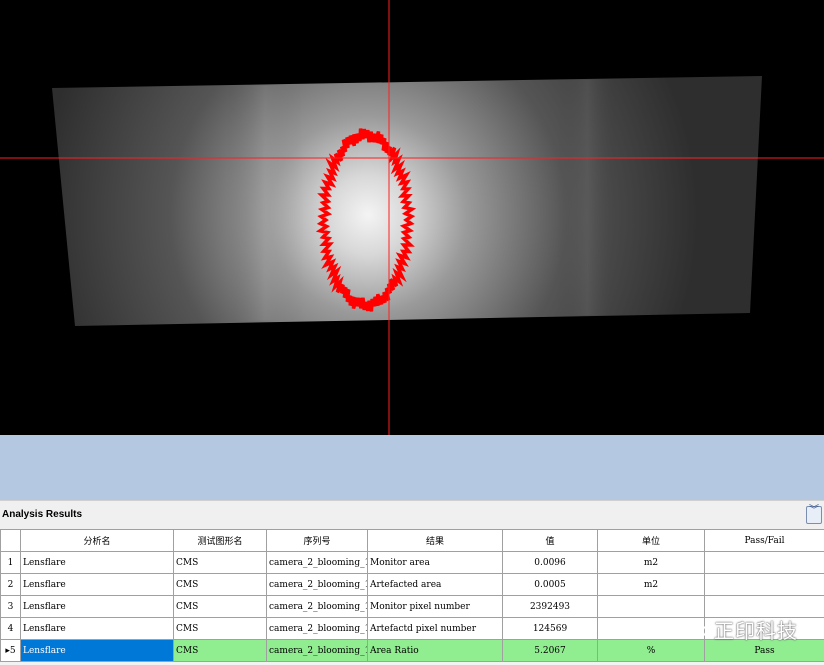 This screenshot has height=665, width=824. I want to click on cell-value: 0.0096, so click(550, 562).